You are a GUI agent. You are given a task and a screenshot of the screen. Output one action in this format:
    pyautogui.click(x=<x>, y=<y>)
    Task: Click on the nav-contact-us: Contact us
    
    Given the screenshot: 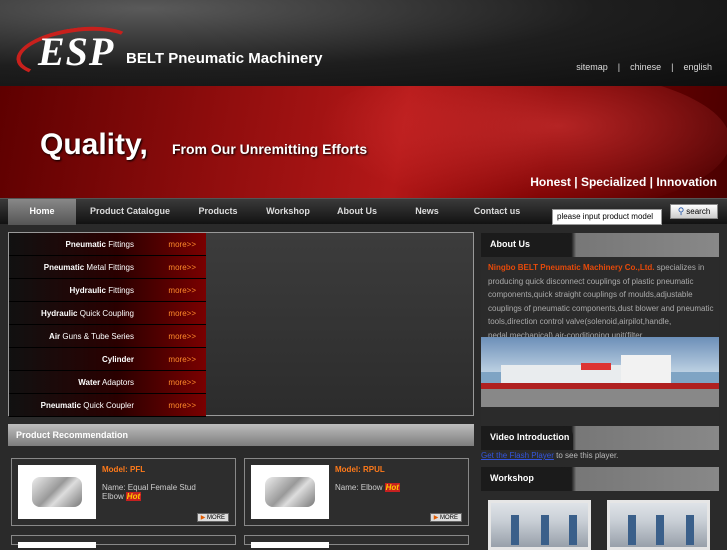 What is the action you would take?
    pyautogui.click(x=497, y=212)
    